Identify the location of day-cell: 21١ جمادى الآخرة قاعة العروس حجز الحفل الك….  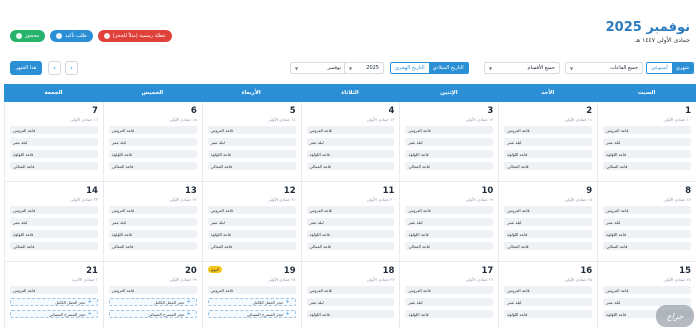
(53, 295).